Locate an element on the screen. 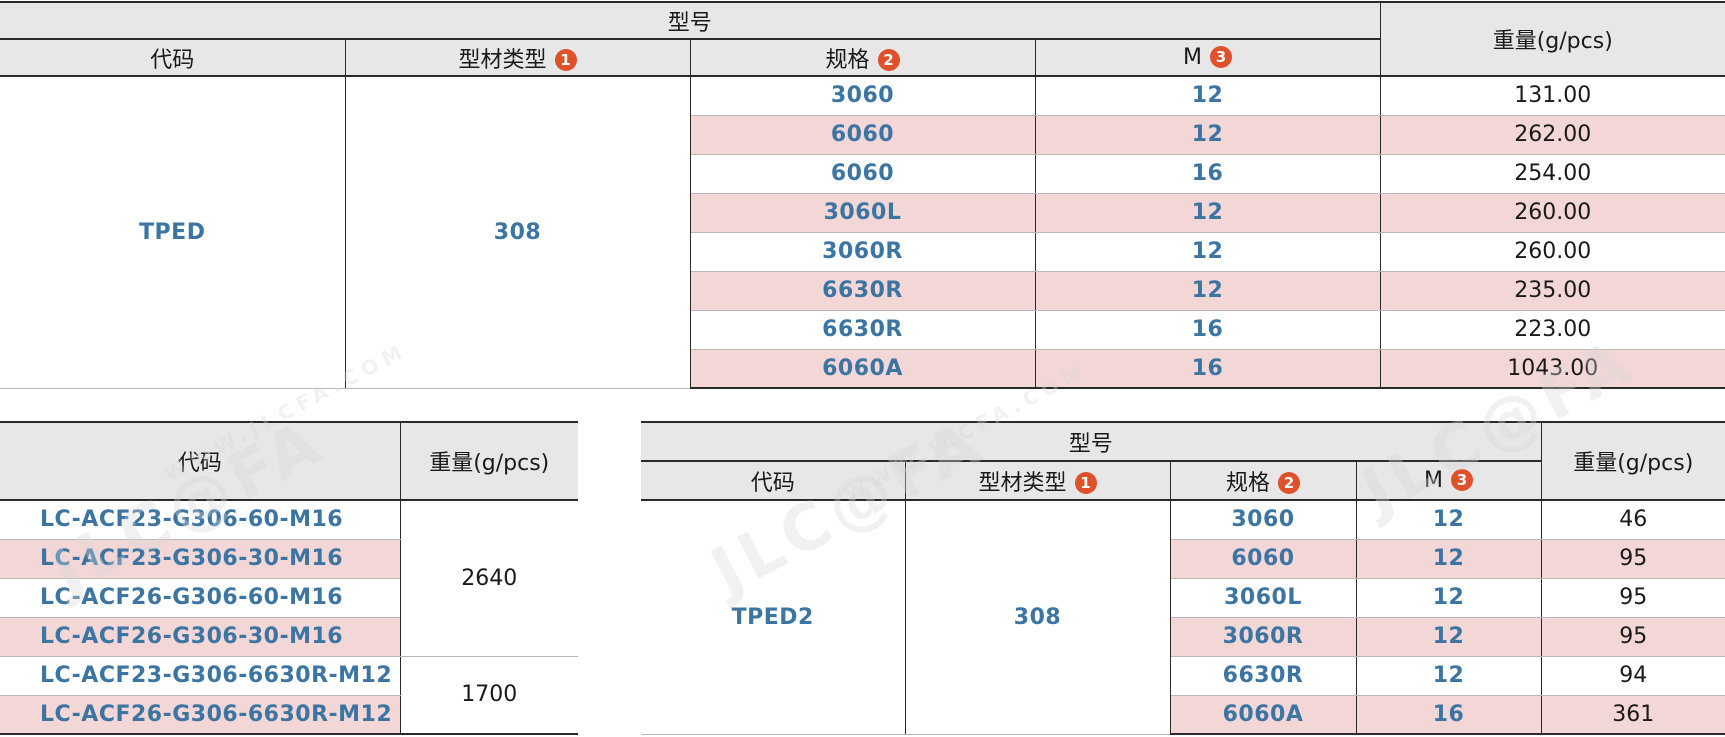 Image resolution: width=1725 pixels, height=737 pixels. part-code-cell: LC-ACF26-G306-6630R-M12 is located at coordinates (200, 714).